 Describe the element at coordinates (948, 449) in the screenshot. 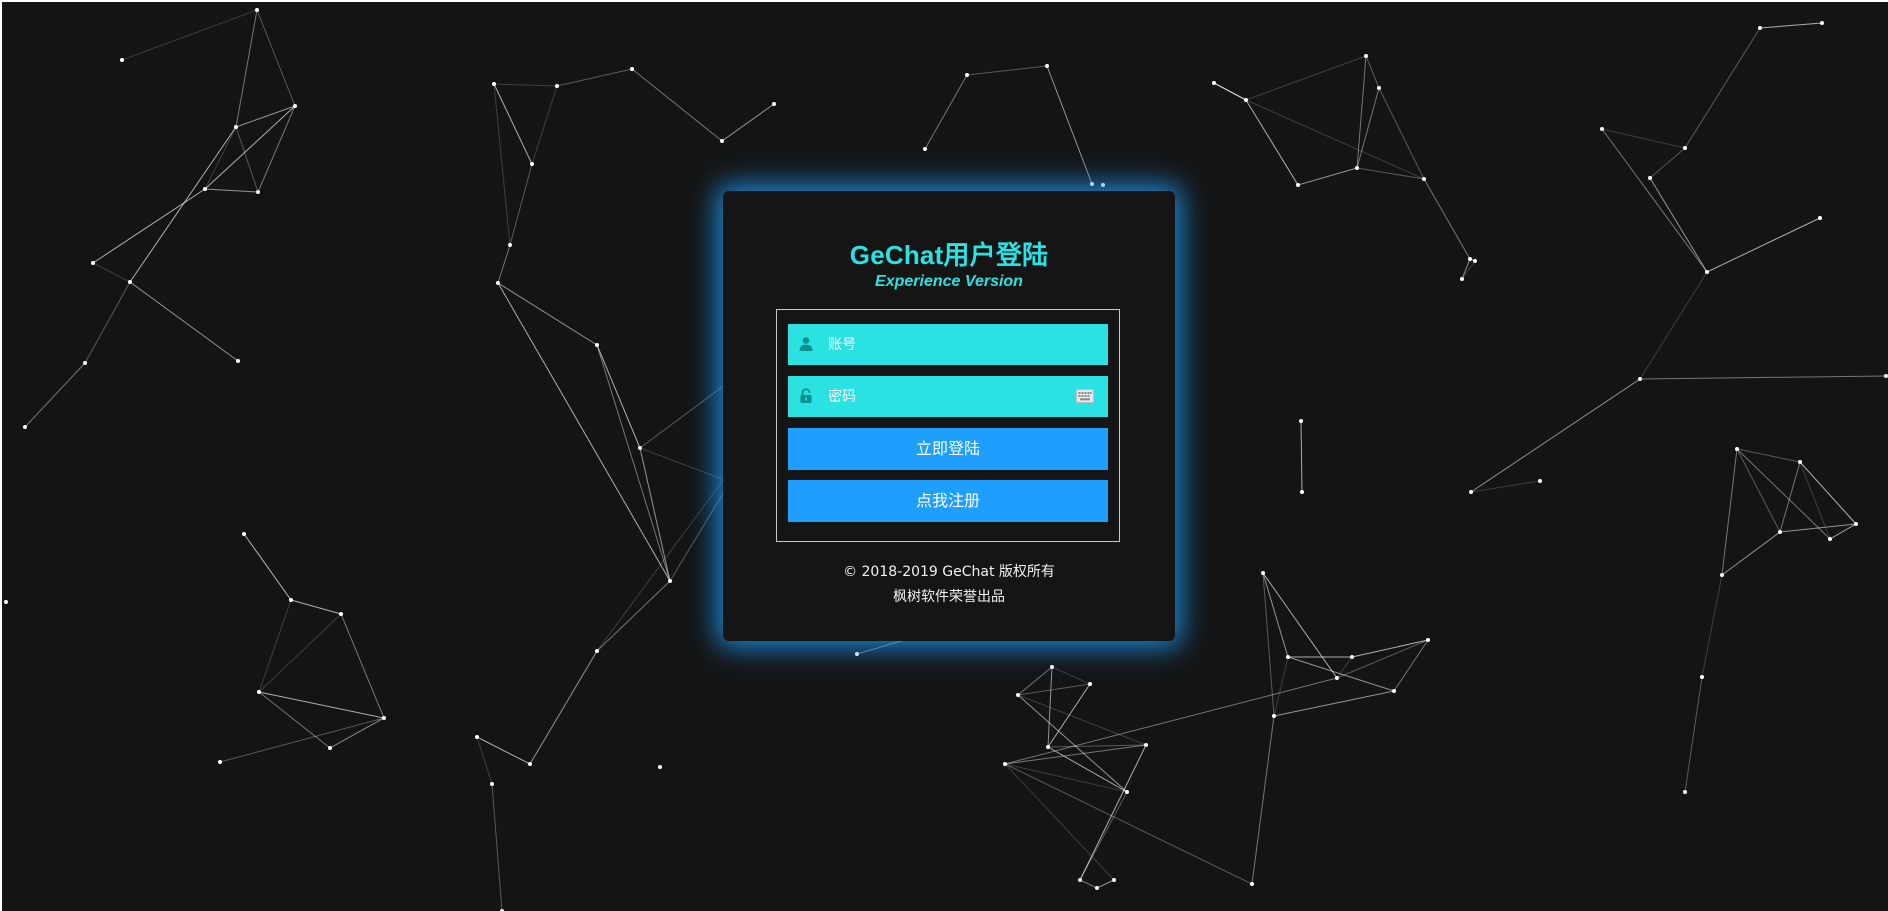

I see `login-button: 立即登陆` at that location.